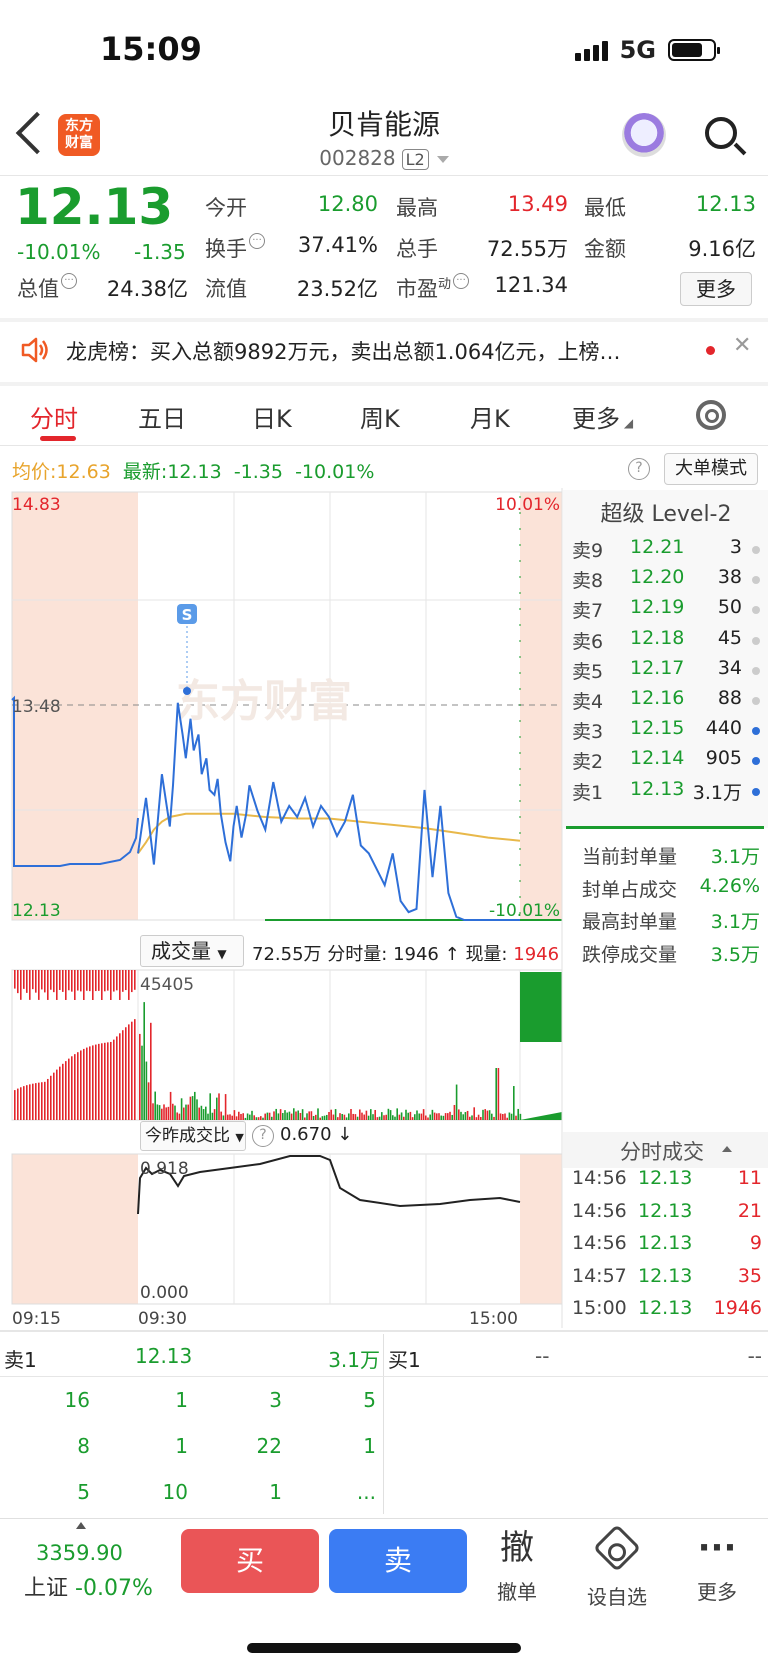 This screenshot has width=768, height=1665. What do you see at coordinates (380, 416) in the screenshot?
I see `tab-weekly-k: 周K` at bounding box center [380, 416].